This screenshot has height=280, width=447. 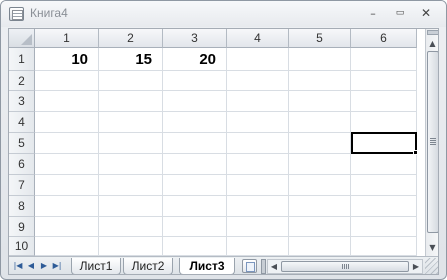 What do you see at coordinates (22, 101) in the screenshot?
I see `row-header: 3` at bounding box center [22, 101].